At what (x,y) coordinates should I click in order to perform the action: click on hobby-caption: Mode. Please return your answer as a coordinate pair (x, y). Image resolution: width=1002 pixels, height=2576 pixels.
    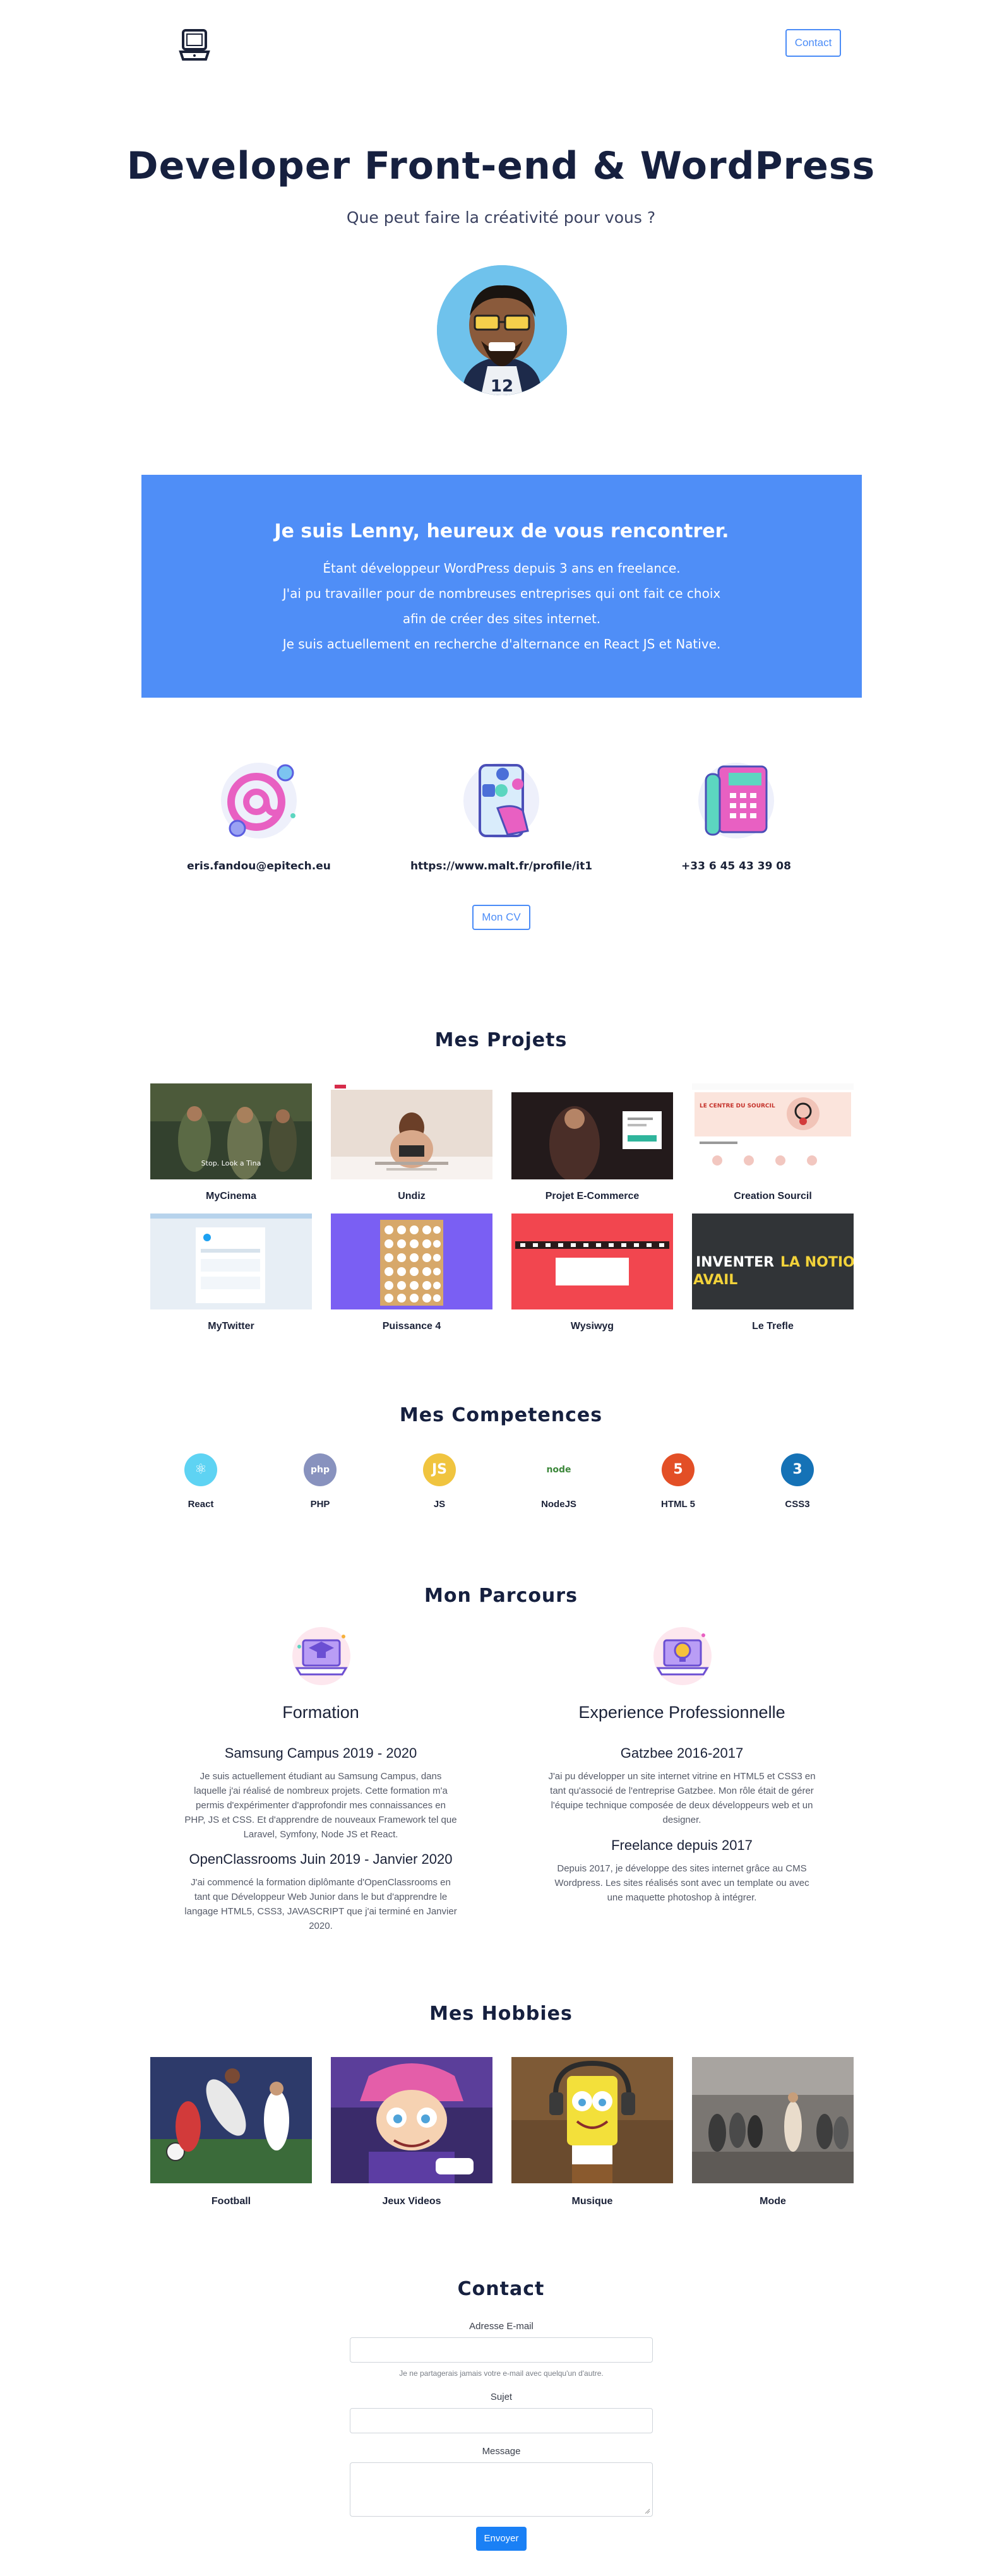
    Looking at the image, I should click on (773, 2201).